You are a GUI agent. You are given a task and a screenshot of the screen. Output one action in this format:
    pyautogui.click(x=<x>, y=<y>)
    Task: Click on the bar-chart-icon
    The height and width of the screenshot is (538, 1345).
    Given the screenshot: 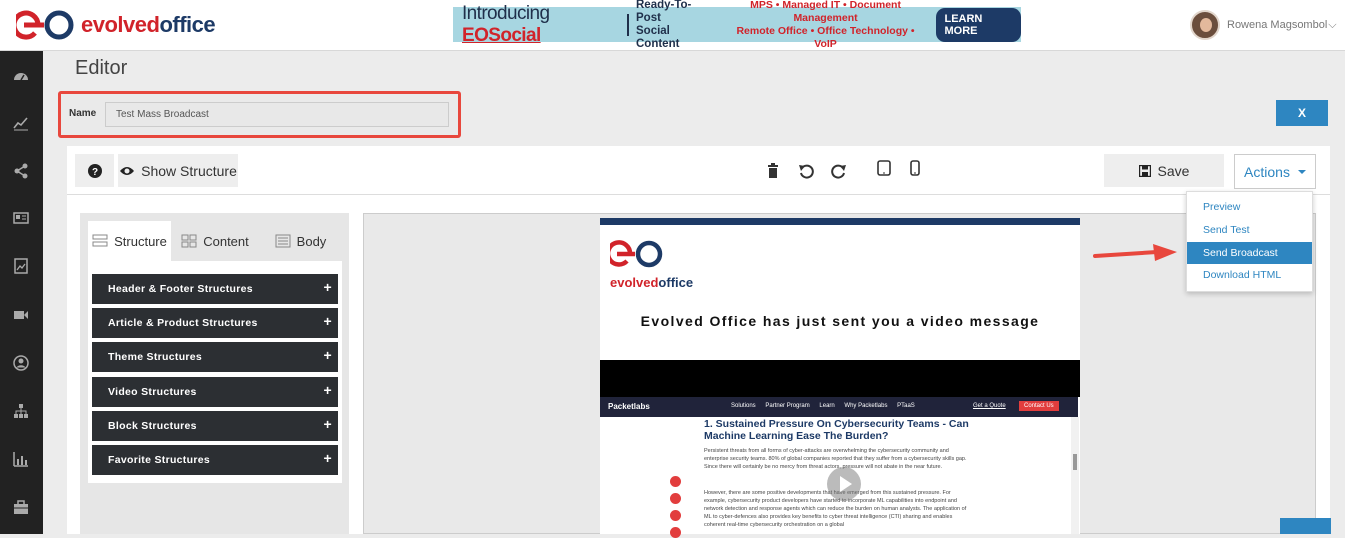 What is the action you would take?
    pyautogui.click(x=21, y=459)
    